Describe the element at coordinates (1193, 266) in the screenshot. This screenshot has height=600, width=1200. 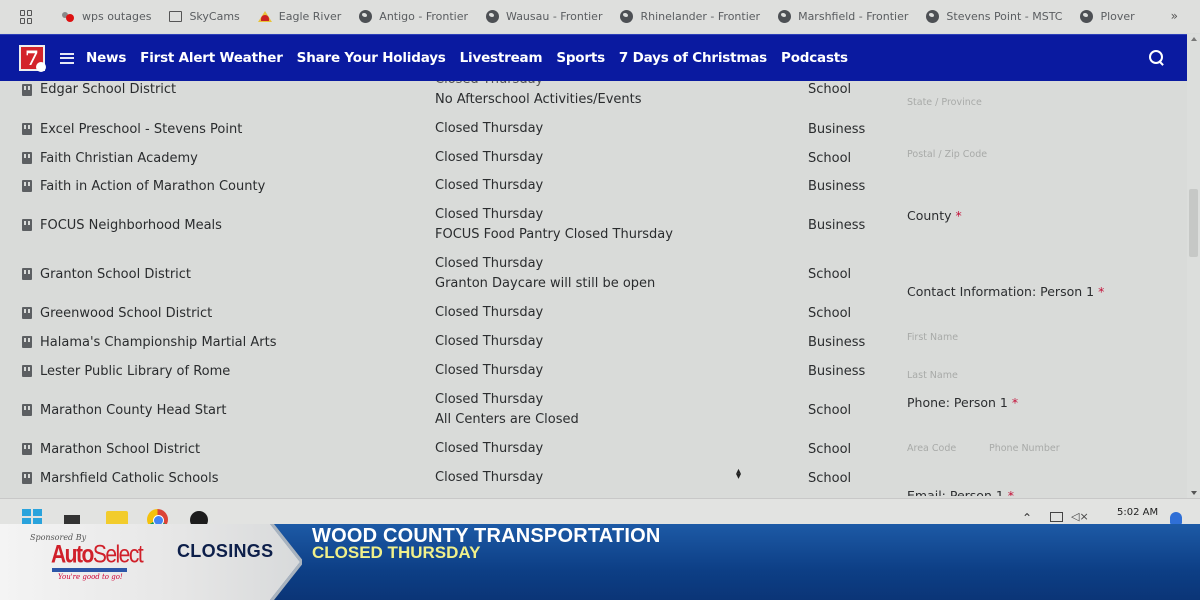
I see `vertical-scrollbar` at that location.